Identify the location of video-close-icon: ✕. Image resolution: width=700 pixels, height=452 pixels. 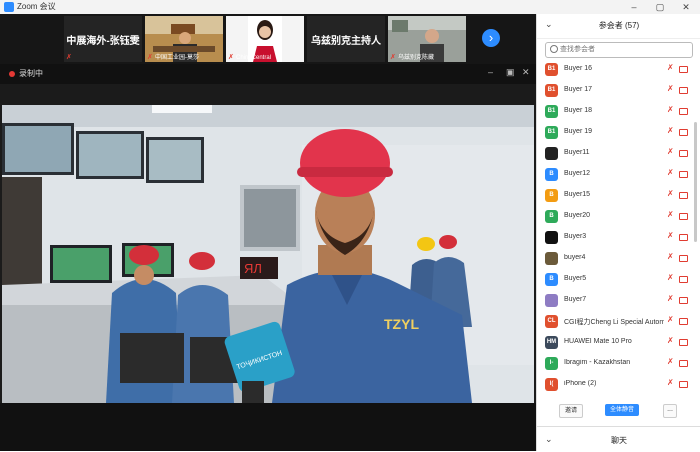
(526, 72).